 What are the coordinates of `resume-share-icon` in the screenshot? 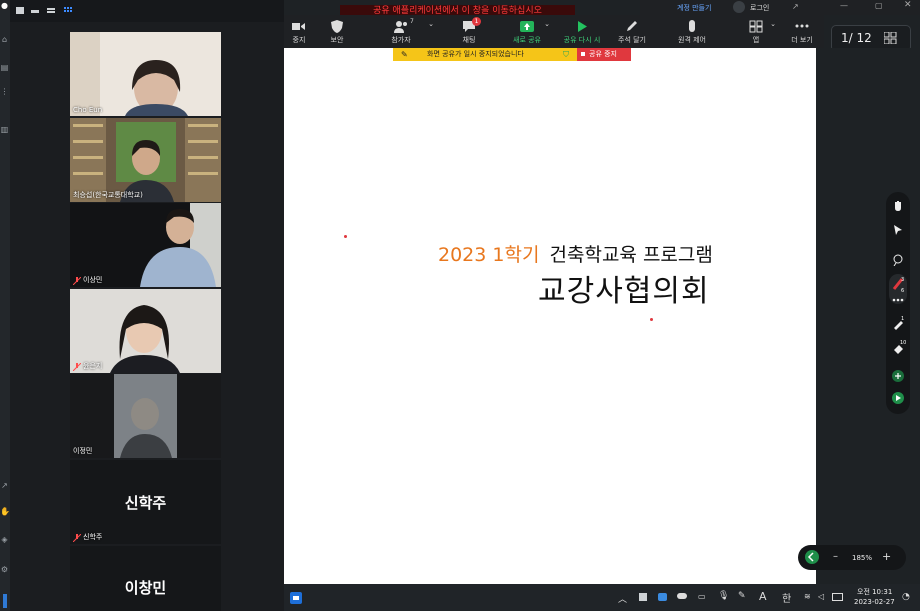 It's located at (582, 26).